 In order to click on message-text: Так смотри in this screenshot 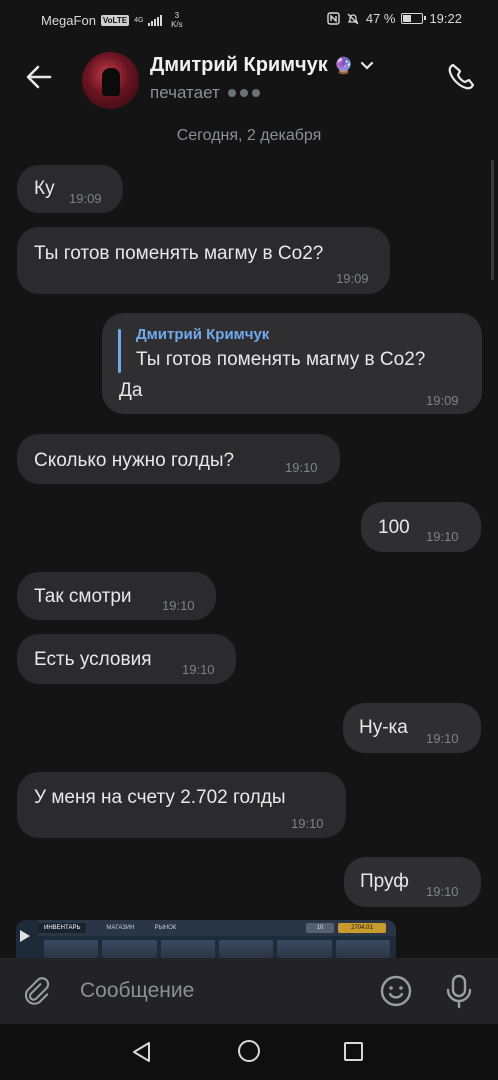, I will do `click(83, 596)`.